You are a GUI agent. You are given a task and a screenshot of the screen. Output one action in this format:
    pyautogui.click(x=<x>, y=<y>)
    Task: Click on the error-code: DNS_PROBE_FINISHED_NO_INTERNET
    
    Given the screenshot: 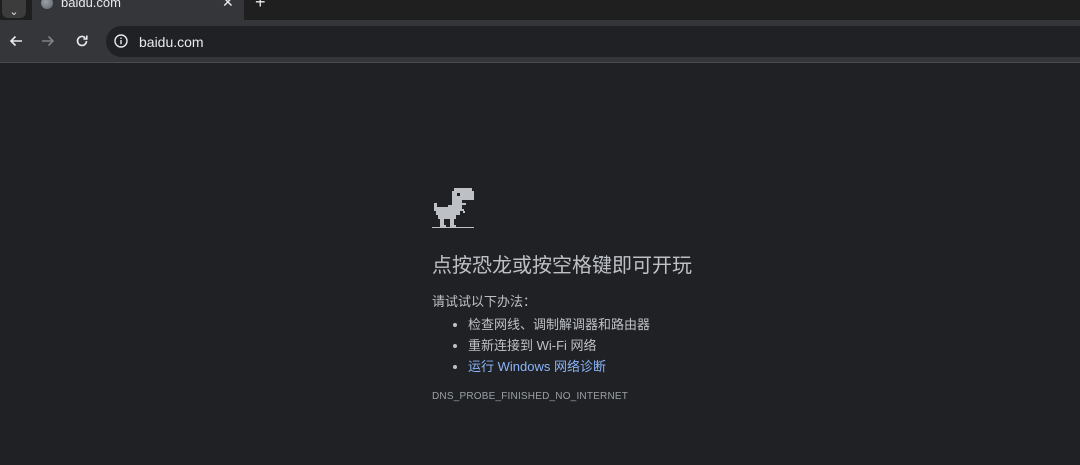 What is the action you would take?
    pyautogui.click(x=530, y=396)
    